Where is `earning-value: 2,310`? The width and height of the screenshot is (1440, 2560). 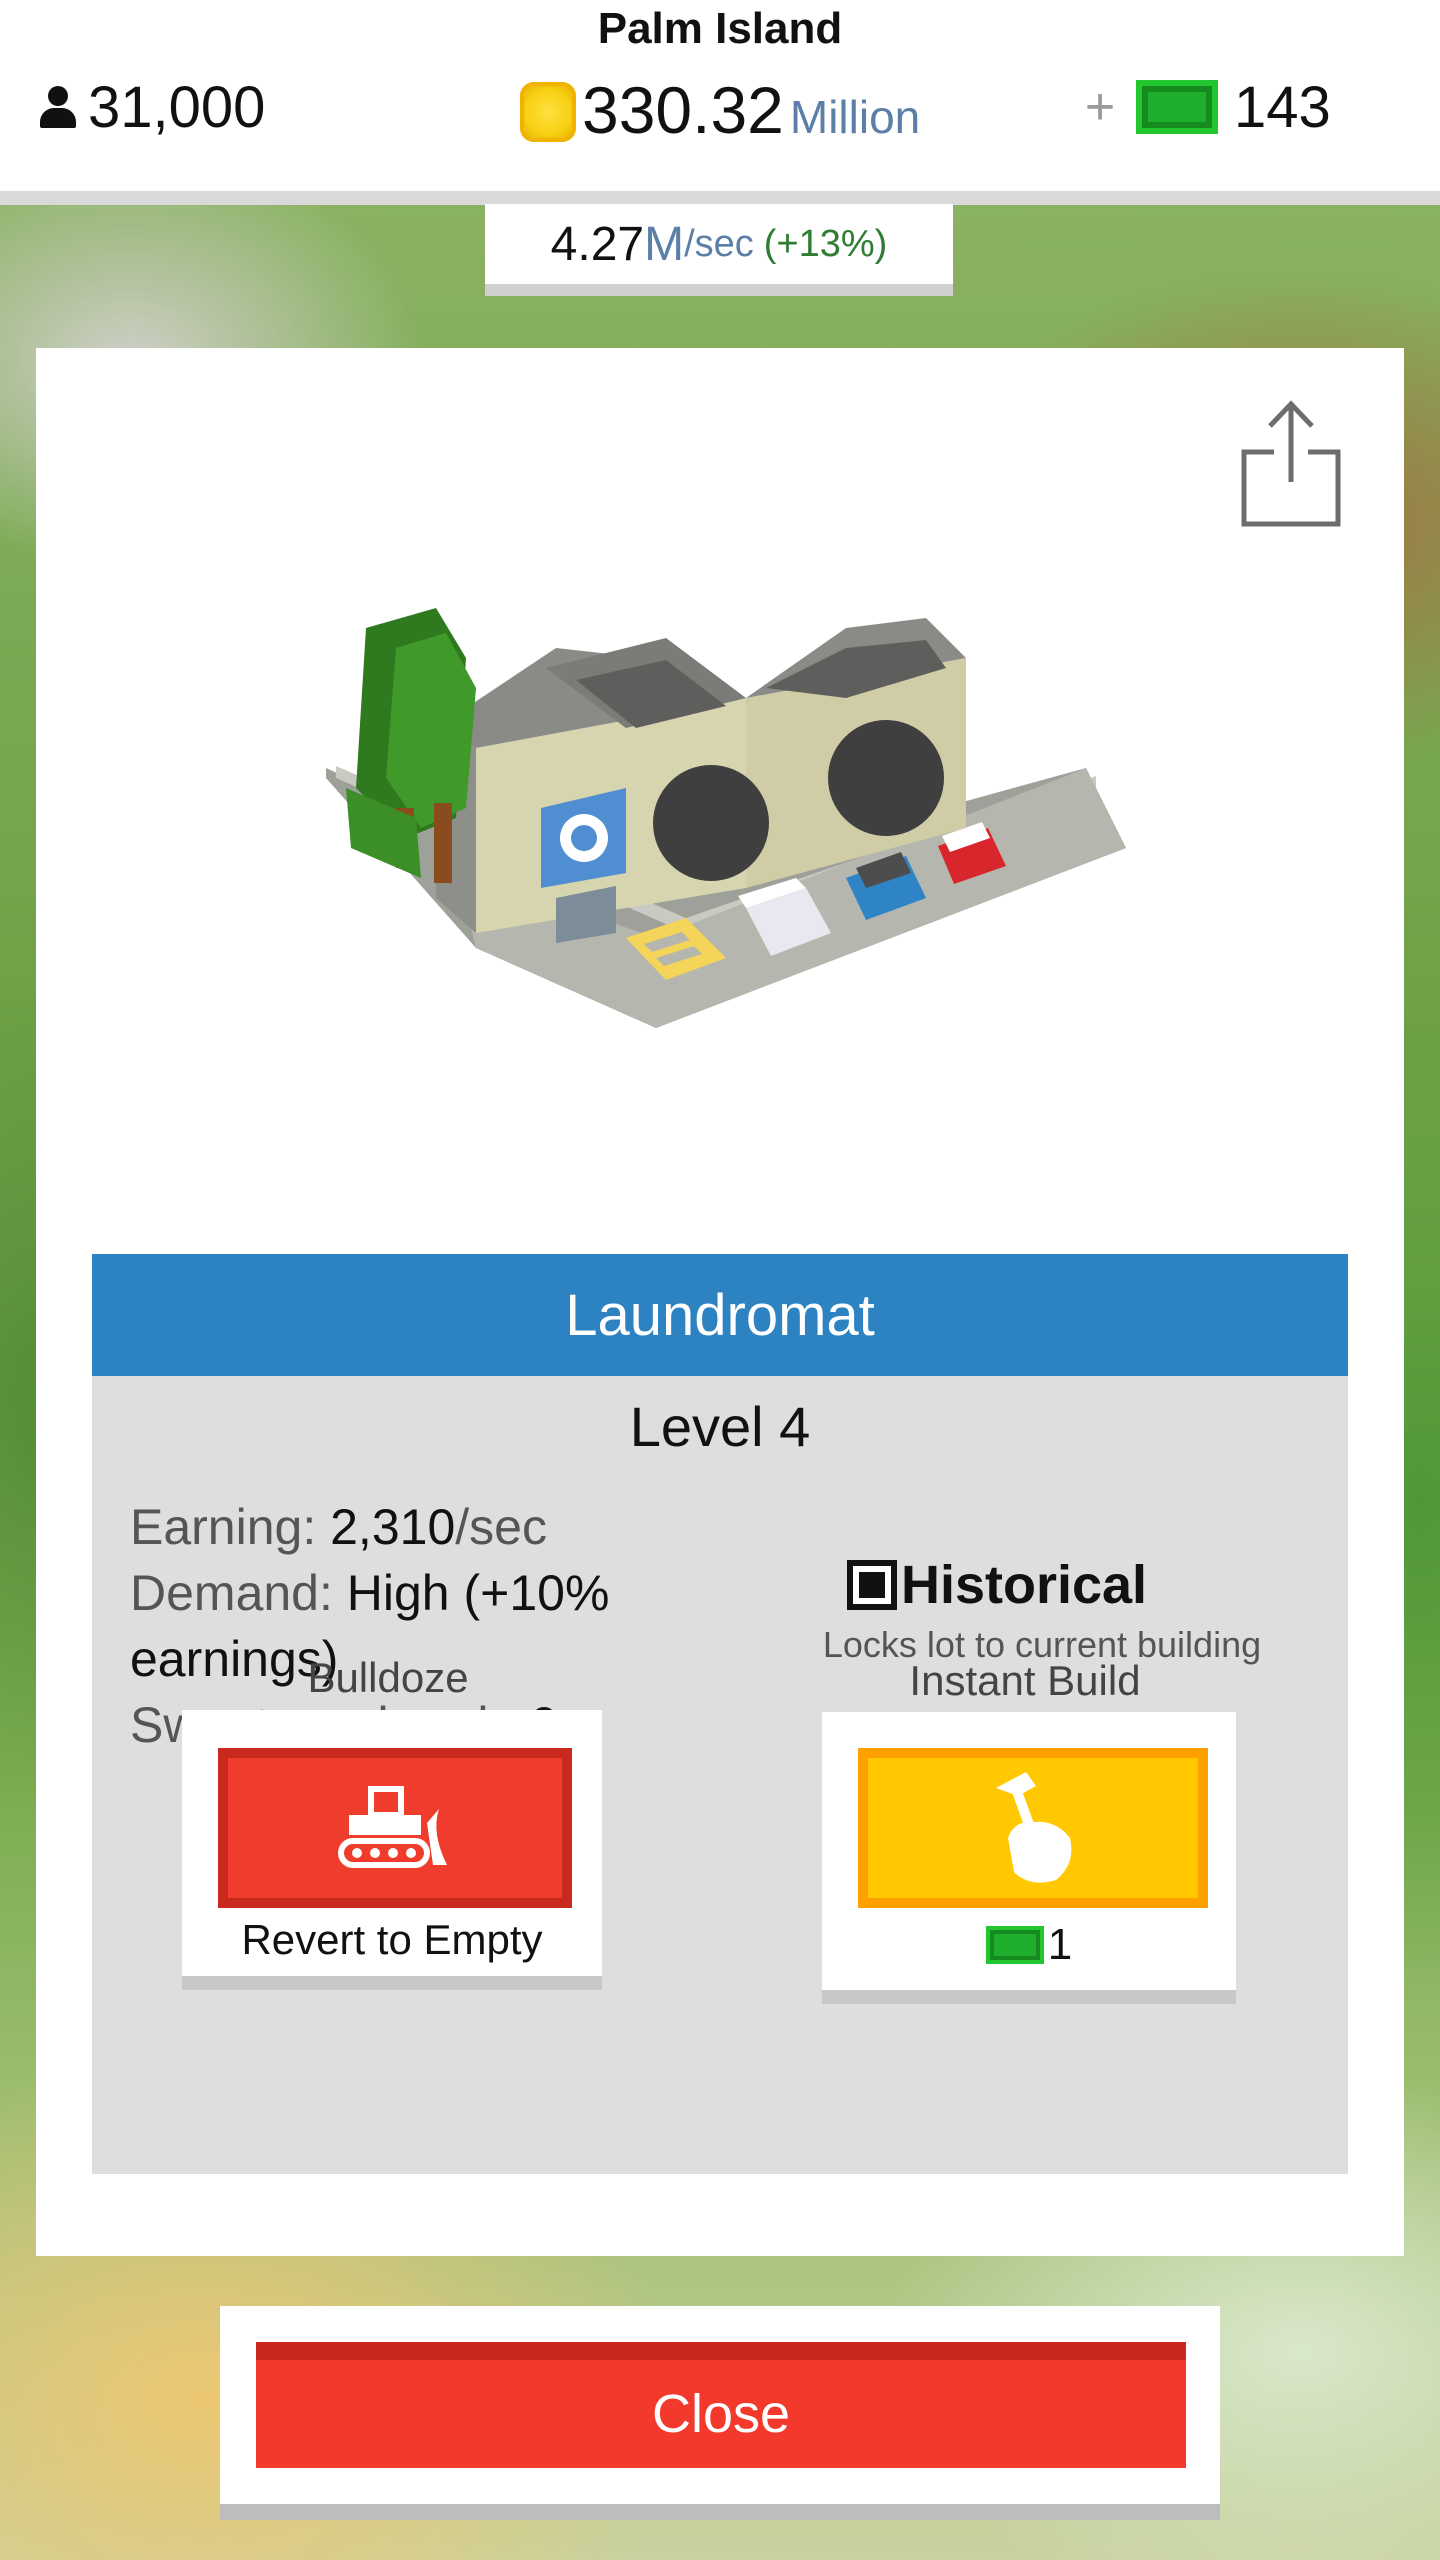
earning-value: 2,310 is located at coordinates (393, 1527).